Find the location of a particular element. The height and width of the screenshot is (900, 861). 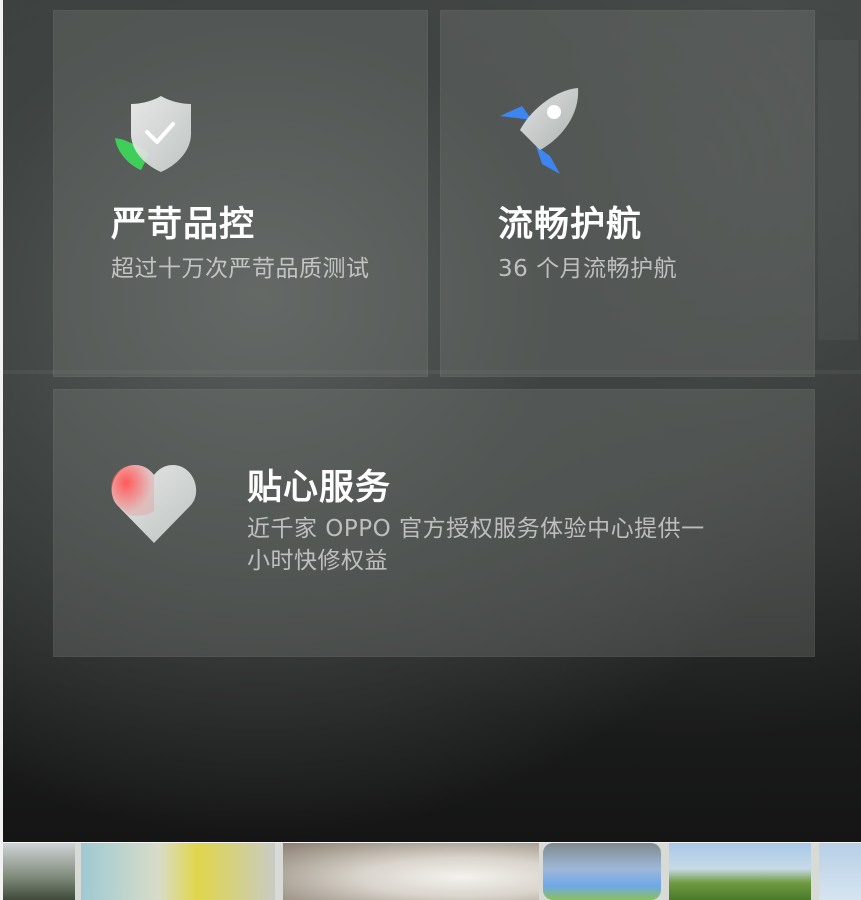

card-description: 36 个月流畅护航 is located at coordinates (588, 269).